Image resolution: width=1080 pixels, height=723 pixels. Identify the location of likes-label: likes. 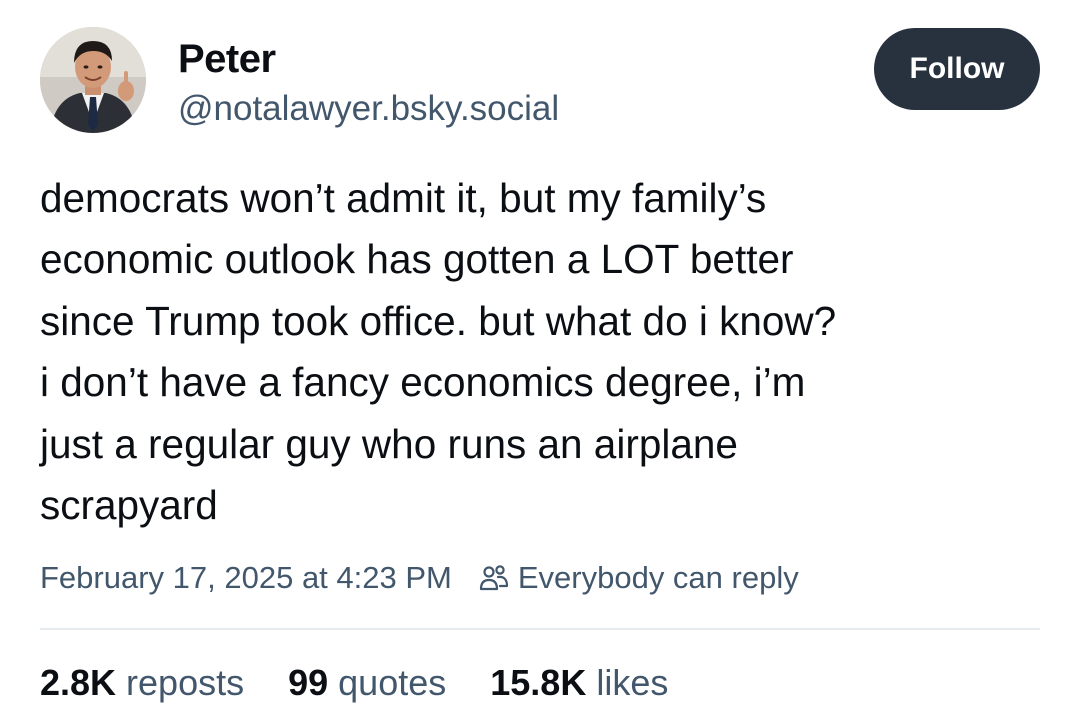
(632, 682).